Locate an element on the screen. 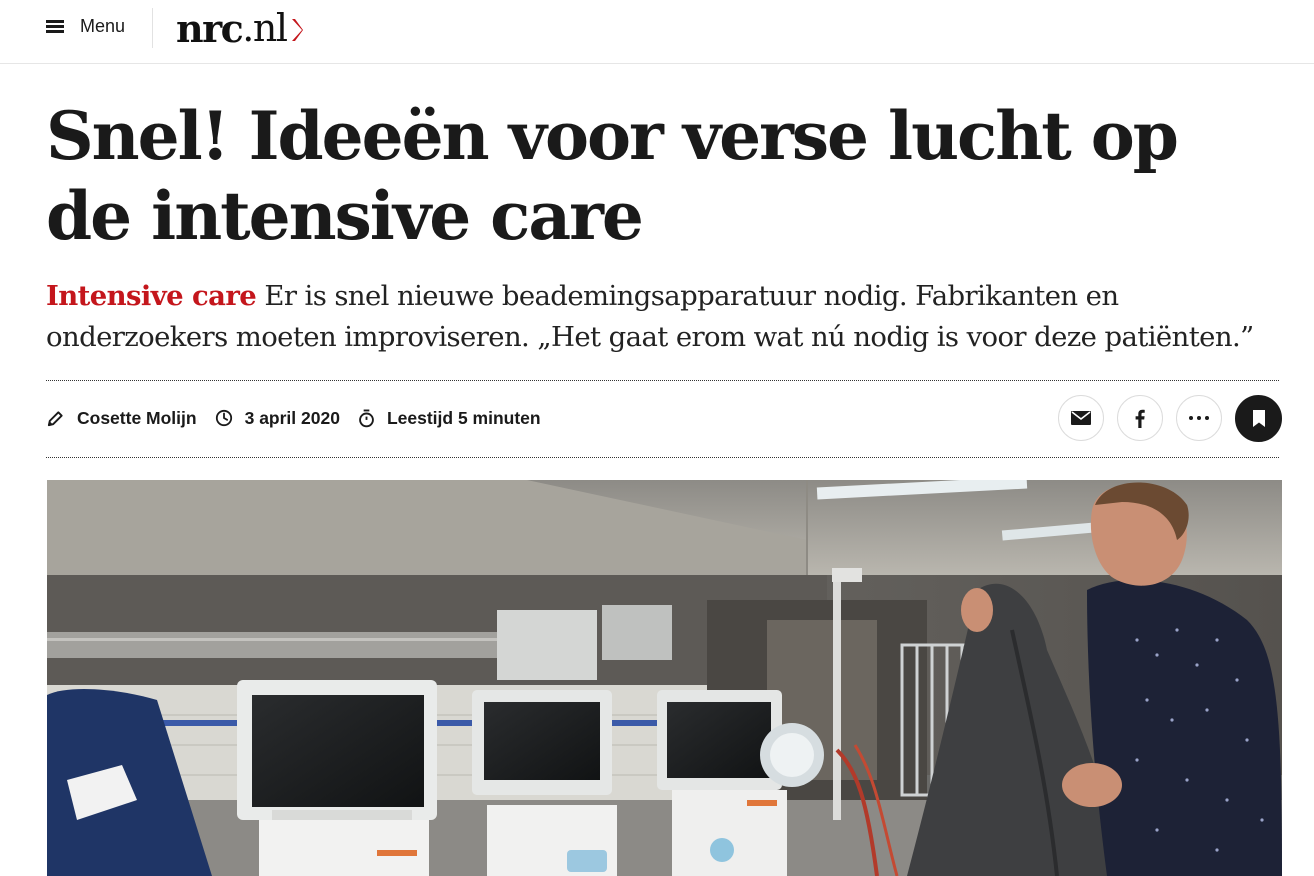 The image size is (1314, 876). more-icon is located at coordinates (1199, 418).